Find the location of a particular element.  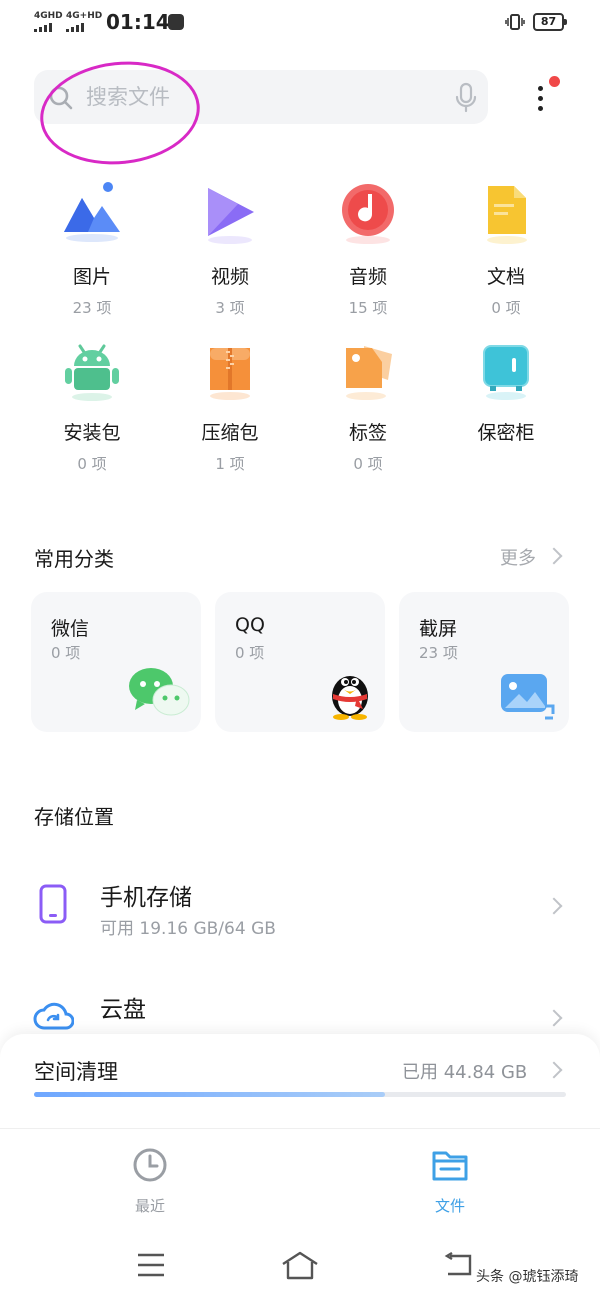

tab-label: 文件 is located at coordinates (449, 1206).